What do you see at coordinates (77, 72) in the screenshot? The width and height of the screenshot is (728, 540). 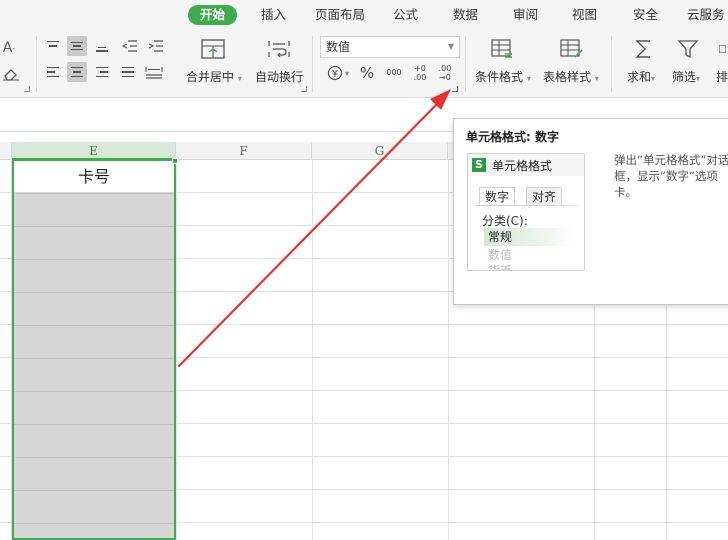 I see `align-center-icon` at bounding box center [77, 72].